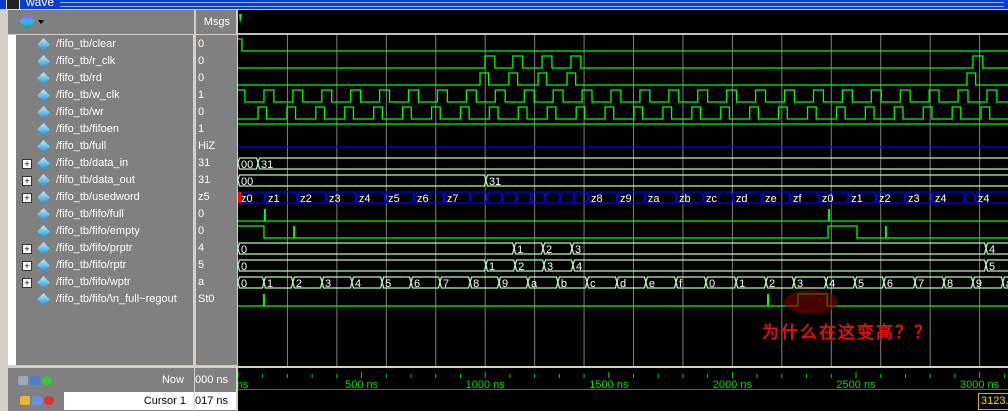 The image size is (1008, 411). I want to click on monitor-icon, so click(35, 380).